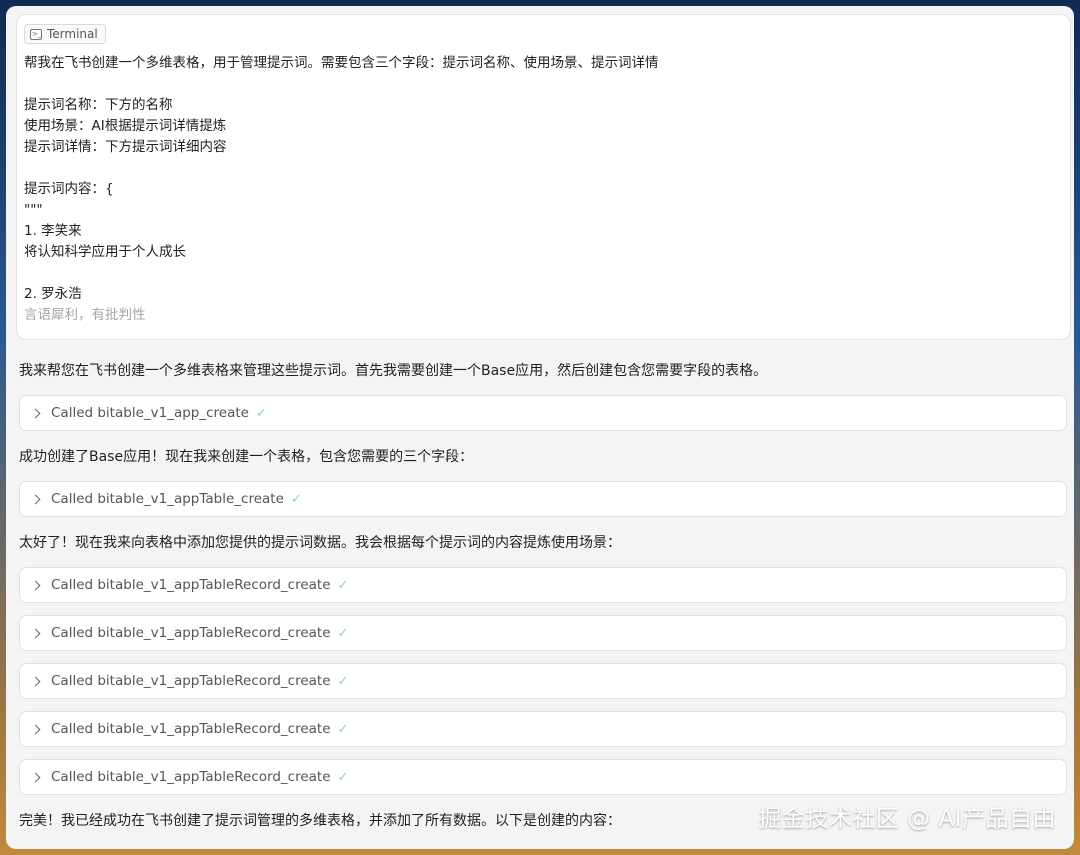 Image resolution: width=1080 pixels, height=855 pixels. What do you see at coordinates (105, 252) in the screenshot?
I see `prompt-line: 将认知科学应用于个人成长` at bounding box center [105, 252].